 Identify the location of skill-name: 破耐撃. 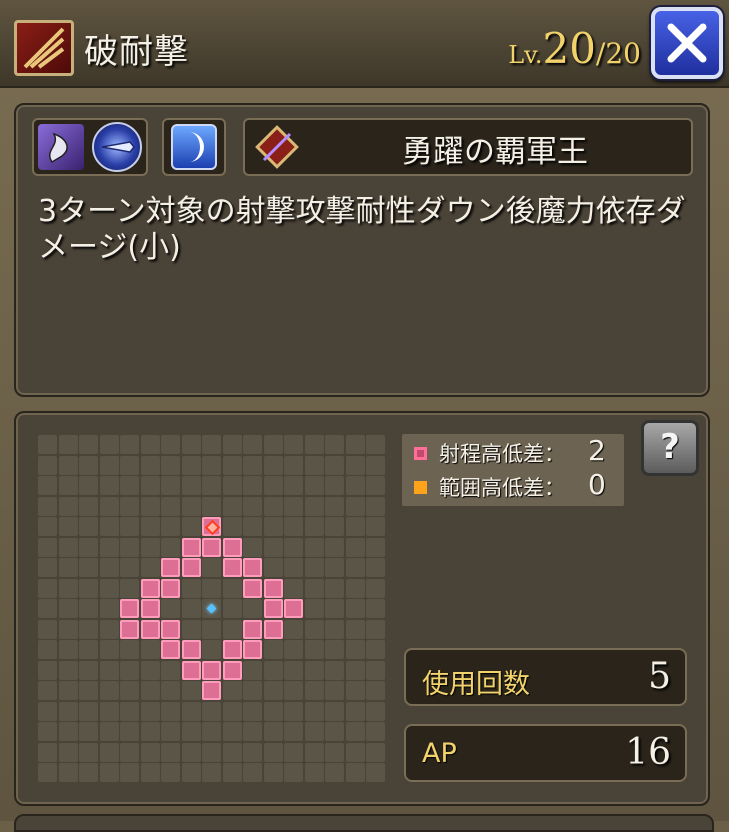
(136, 52).